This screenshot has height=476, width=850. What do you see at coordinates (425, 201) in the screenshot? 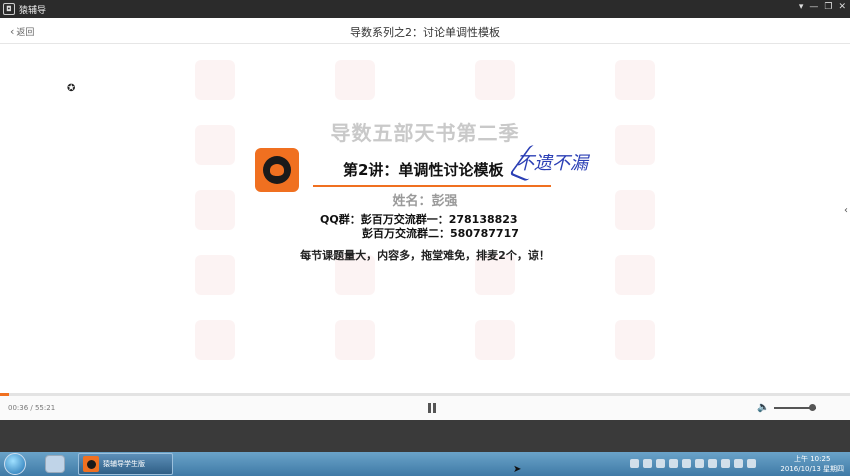
I see `teacher-name: 姓名：彭强` at bounding box center [425, 201].